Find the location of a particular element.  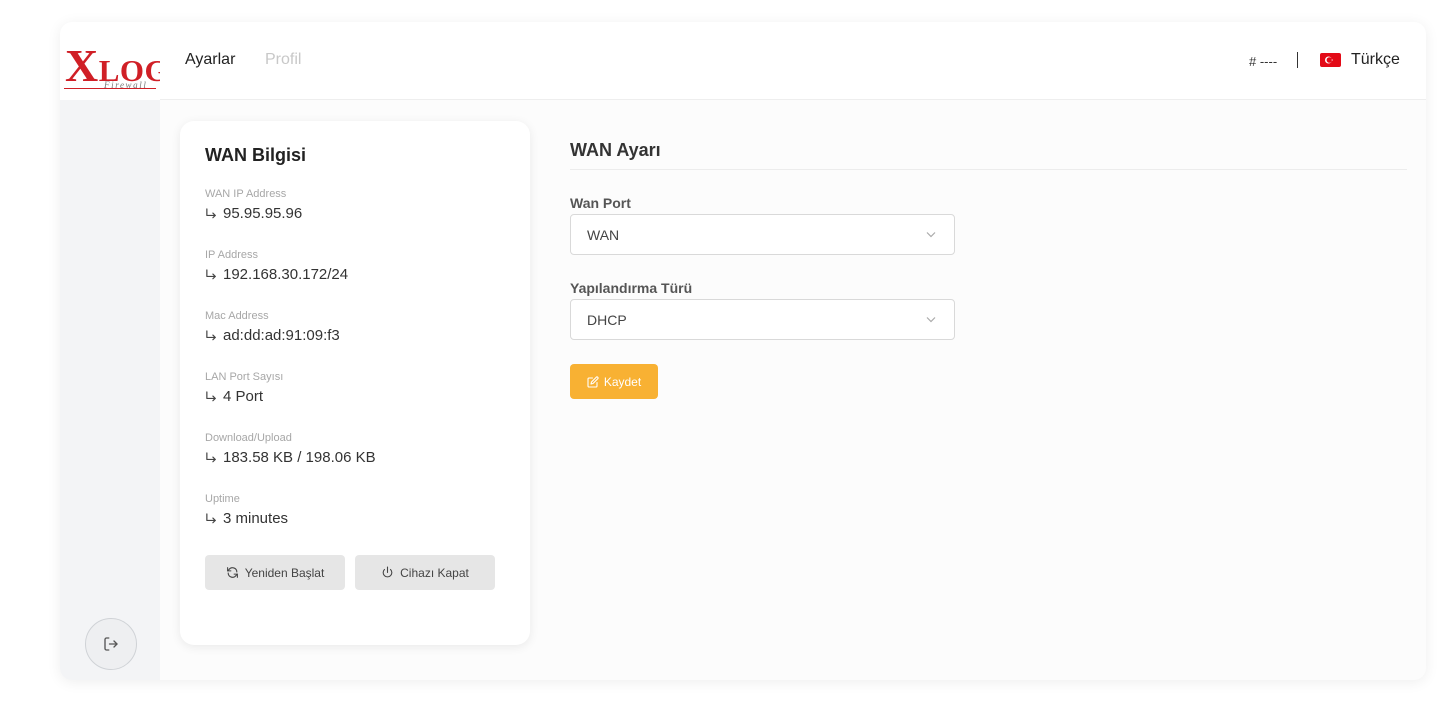

wan-port-value: WAN is located at coordinates (603, 235).